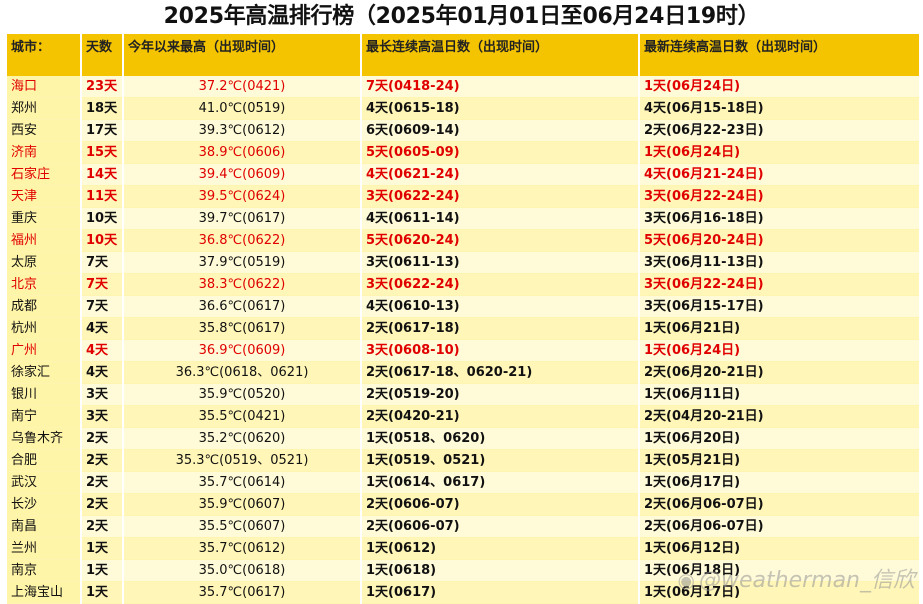 The width and height of the screenshot is (923, 604). What do you see at coordinates (242, 592) in the screenshot?
I see `max-temp-cell: 35.7℃(0617)` at bounding box center [242, 592].